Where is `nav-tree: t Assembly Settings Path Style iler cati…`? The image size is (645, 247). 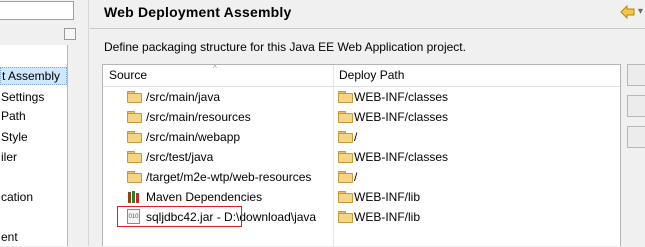 nav-tree: t Assembly Settings Path Style iler cati… is located at coordinates (34, 145).